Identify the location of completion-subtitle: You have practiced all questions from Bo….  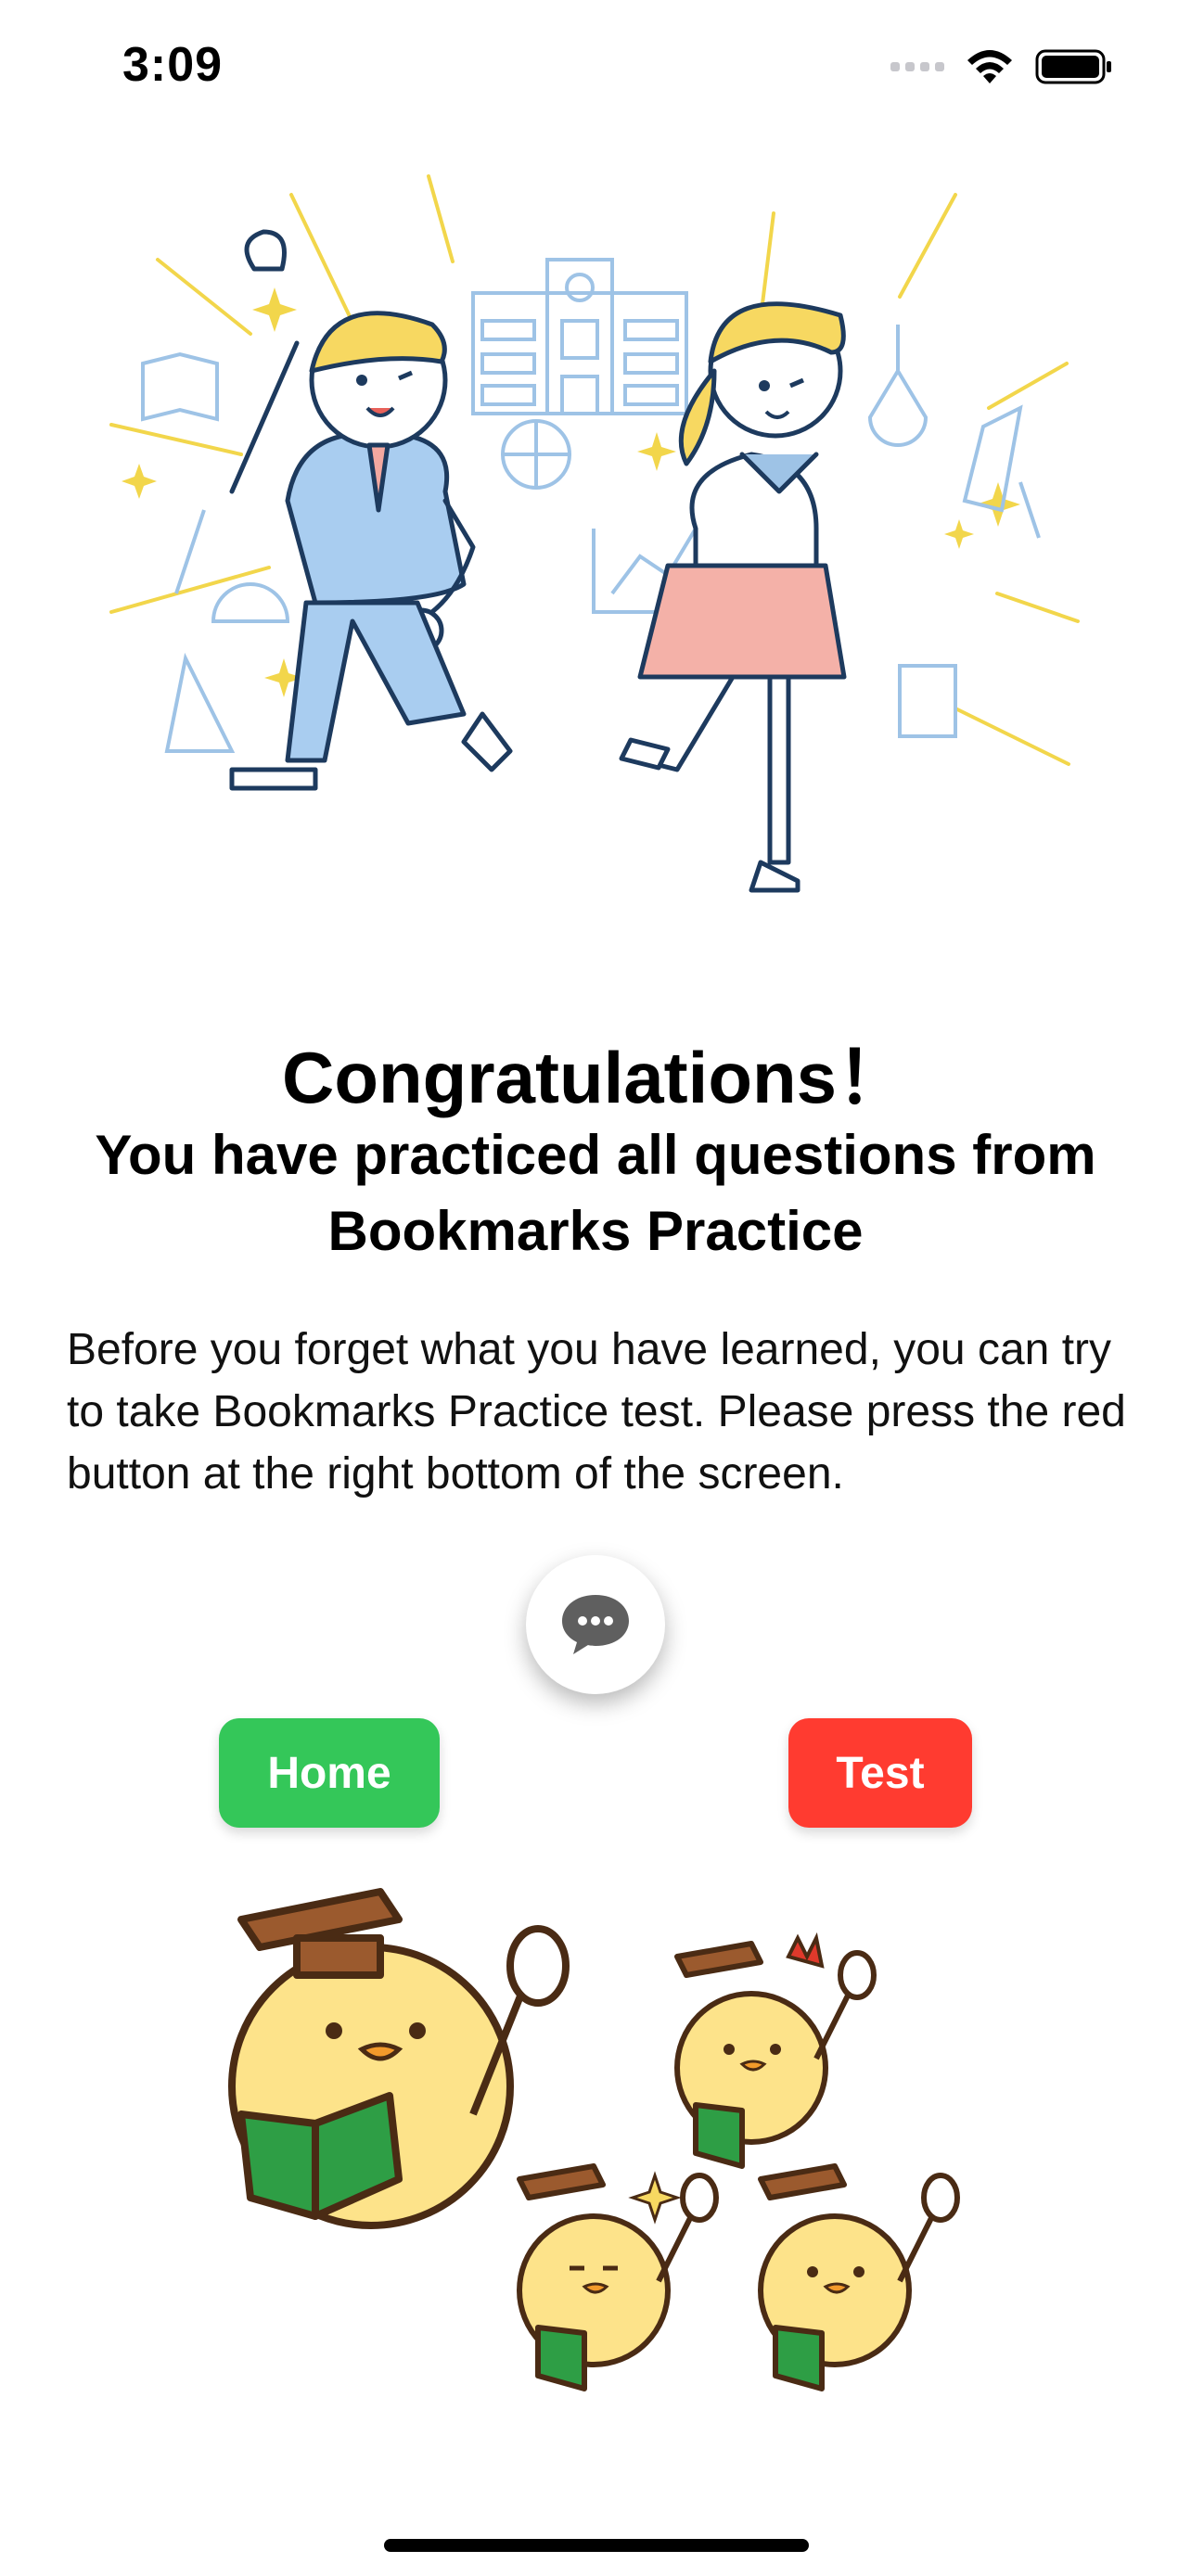
(595, 1193).